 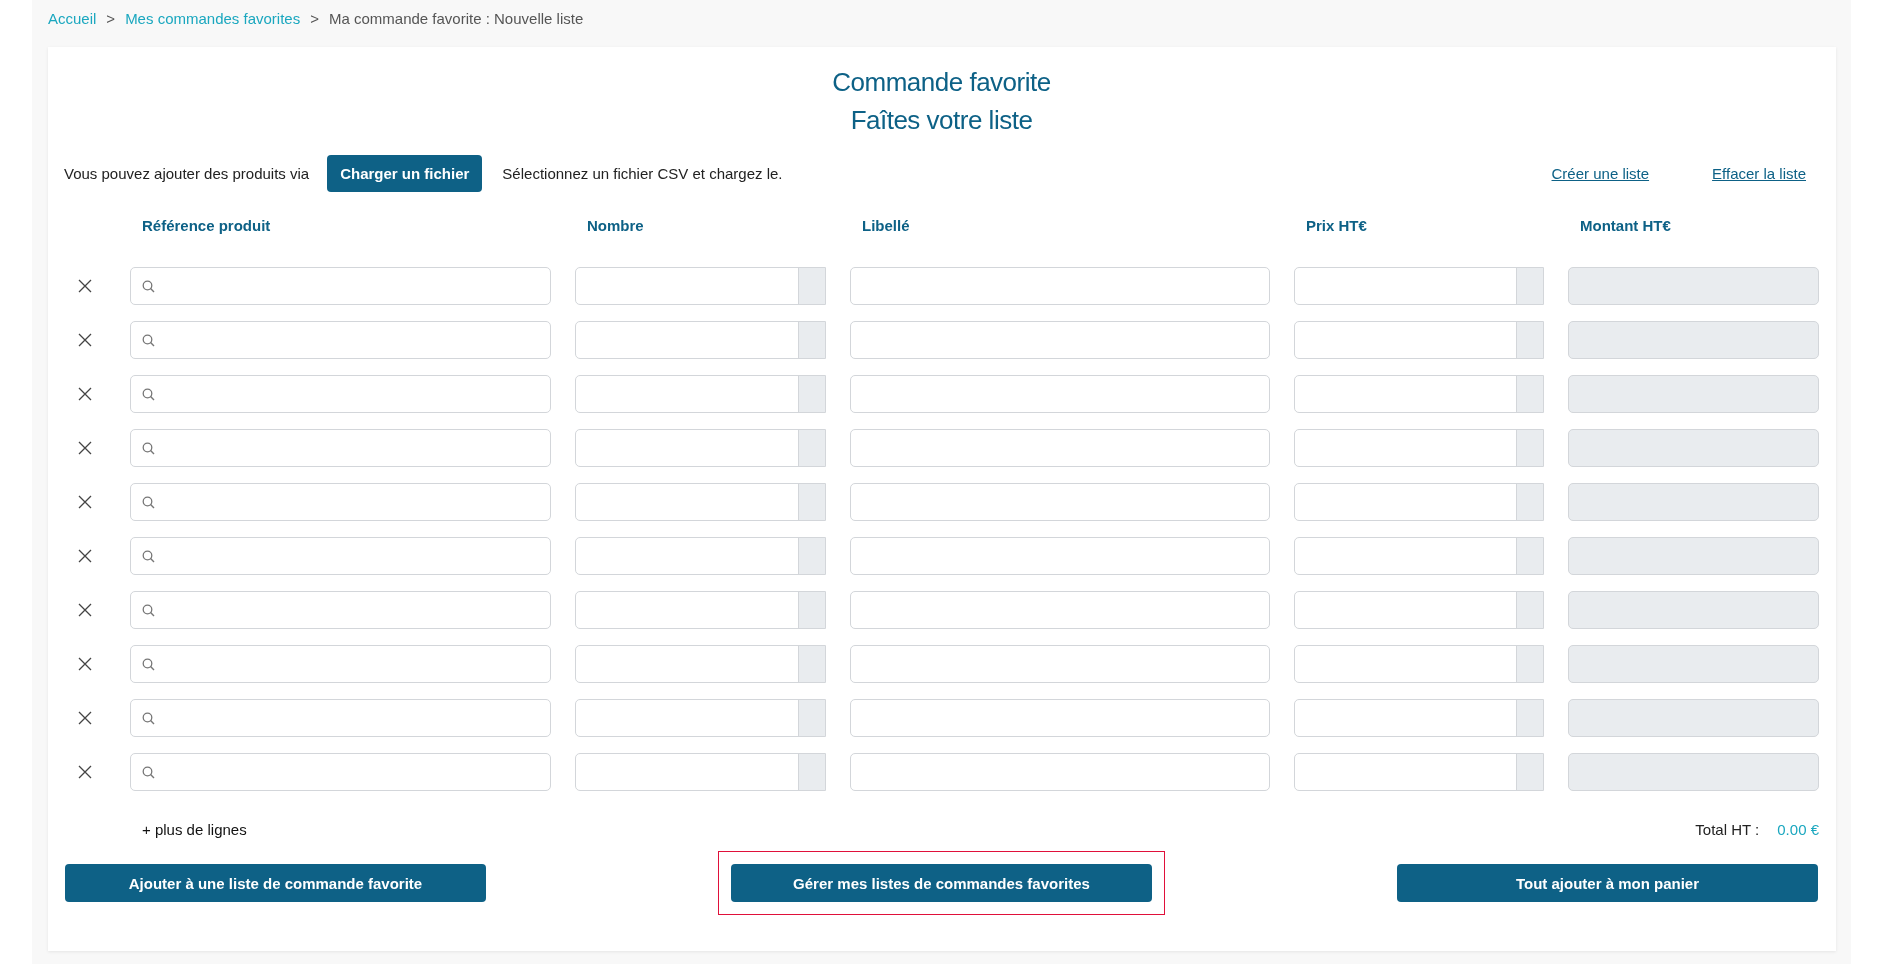 What do you see at coordinates (1727, 829) in the screenshot?
I see `total-label: Total HT :` at bounding box center [1727, 829].